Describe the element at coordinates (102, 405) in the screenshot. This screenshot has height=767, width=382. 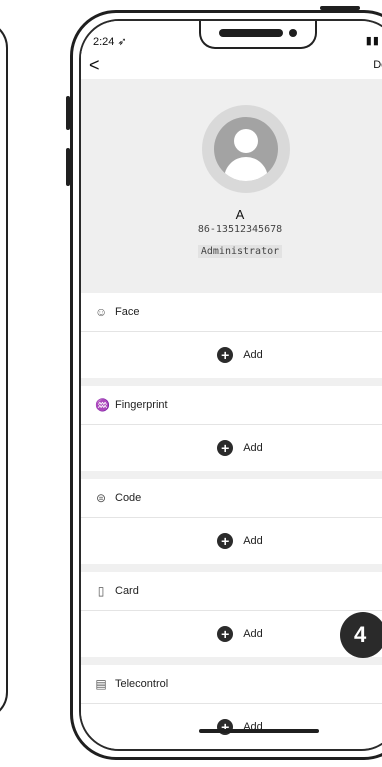
I see `fingerprint-icon: ♒` at that location.